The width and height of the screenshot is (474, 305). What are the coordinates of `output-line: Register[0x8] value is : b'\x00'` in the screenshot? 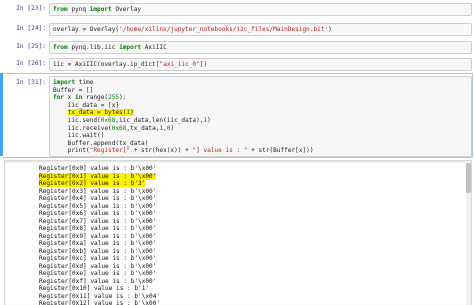 It's located at (99, 229).